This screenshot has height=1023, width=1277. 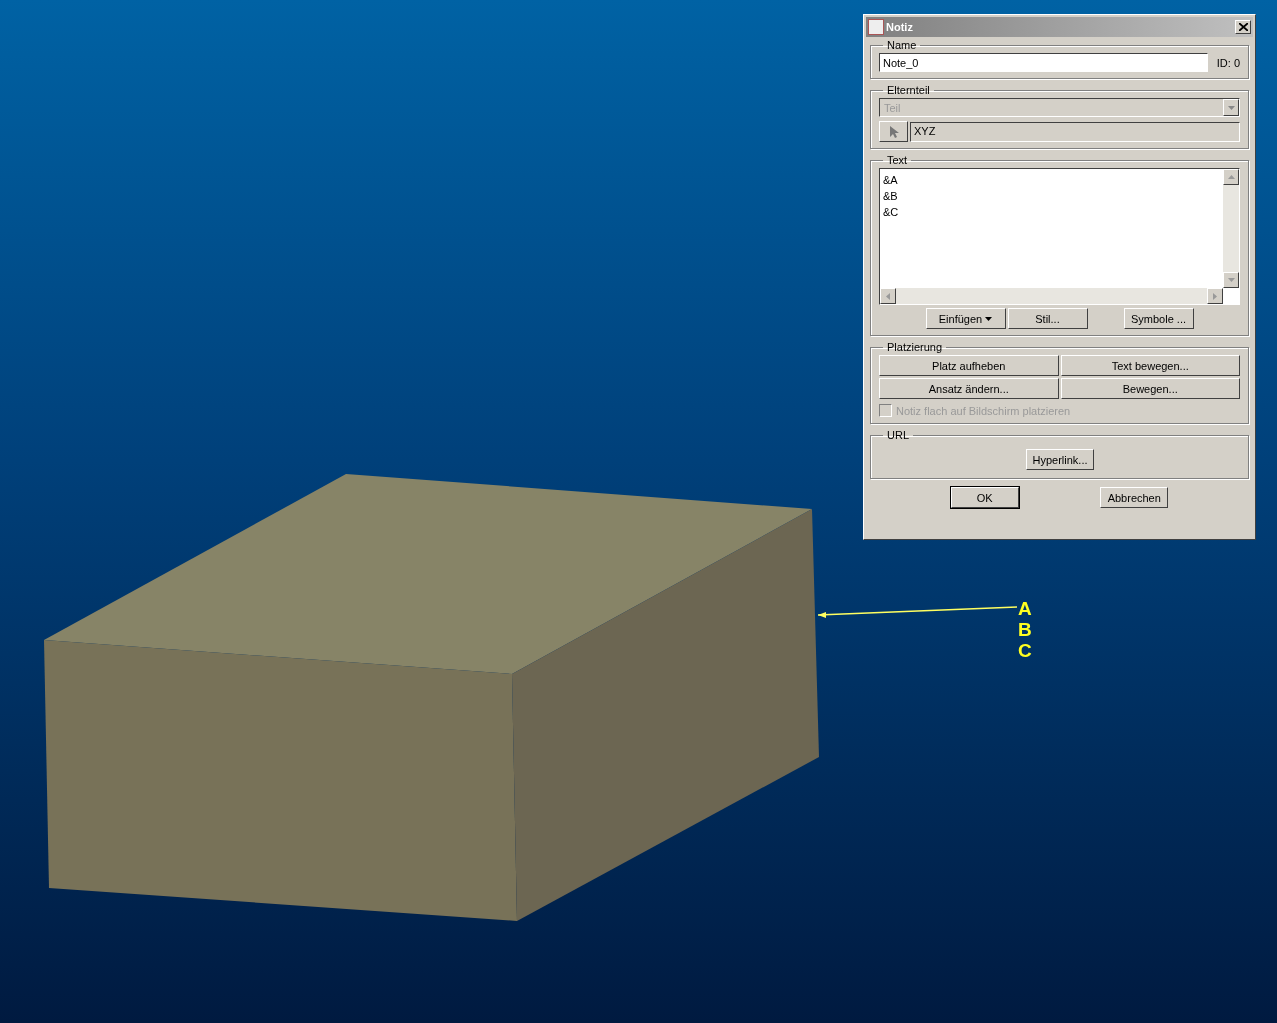 I want to click on window-title: Notiz, so click(x=900, y=27).